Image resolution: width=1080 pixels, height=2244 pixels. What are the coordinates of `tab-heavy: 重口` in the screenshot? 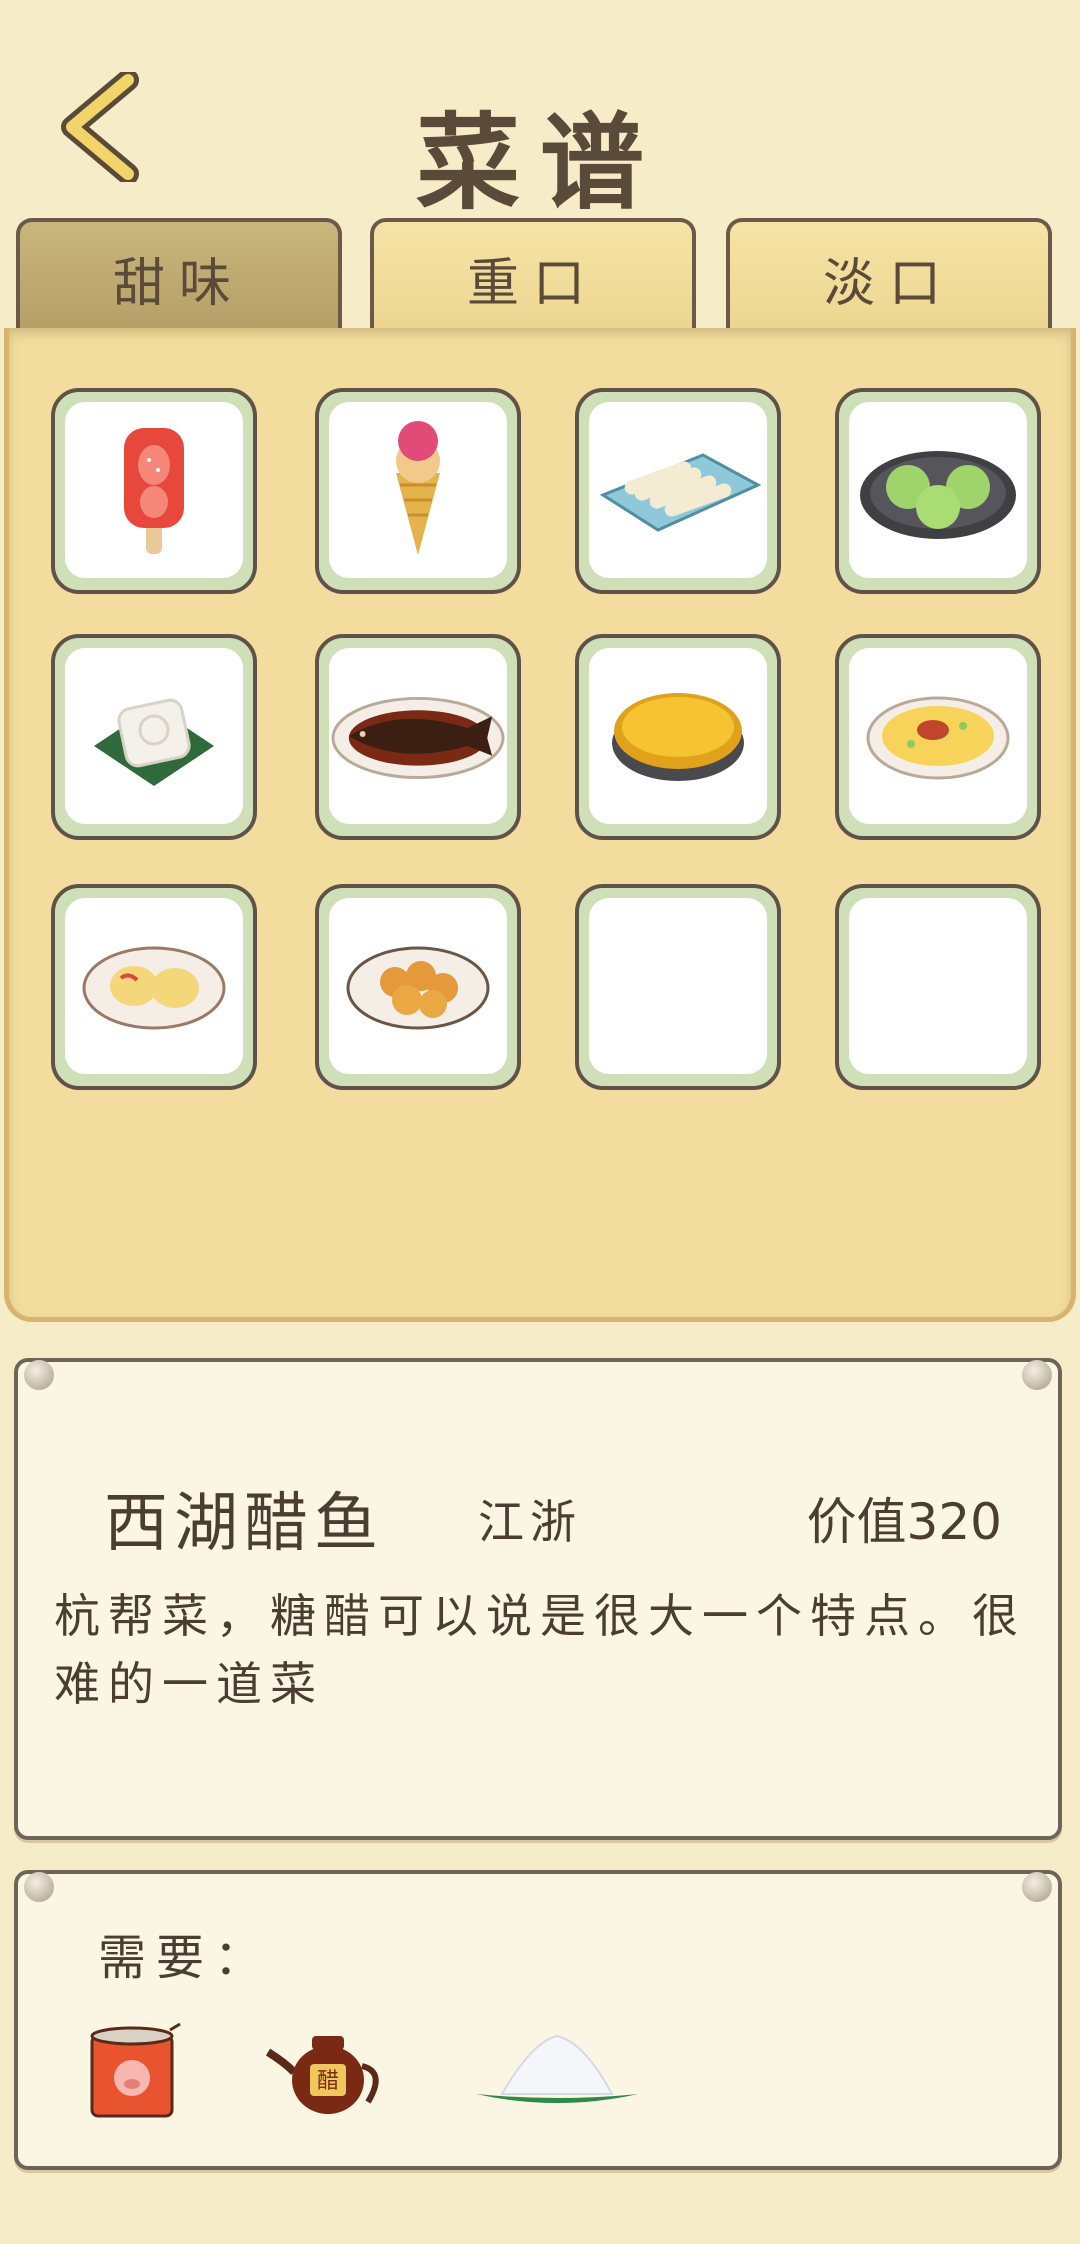 It's located at (533, 273).